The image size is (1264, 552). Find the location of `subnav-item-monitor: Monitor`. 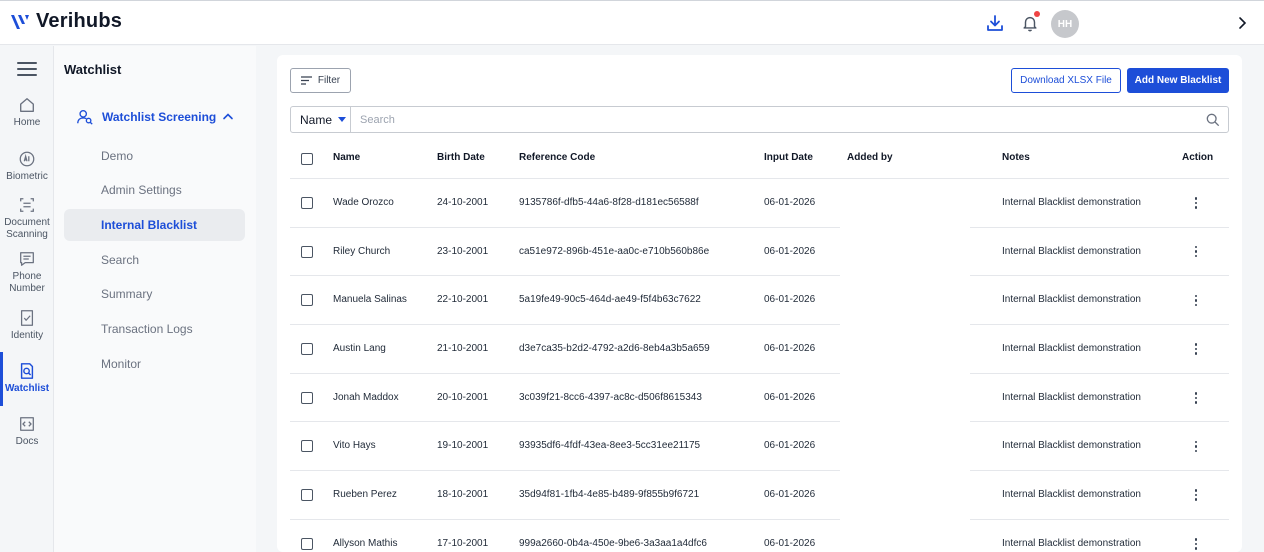

subnav-item-monitor: Monitor is located at coordinates (154, 364).